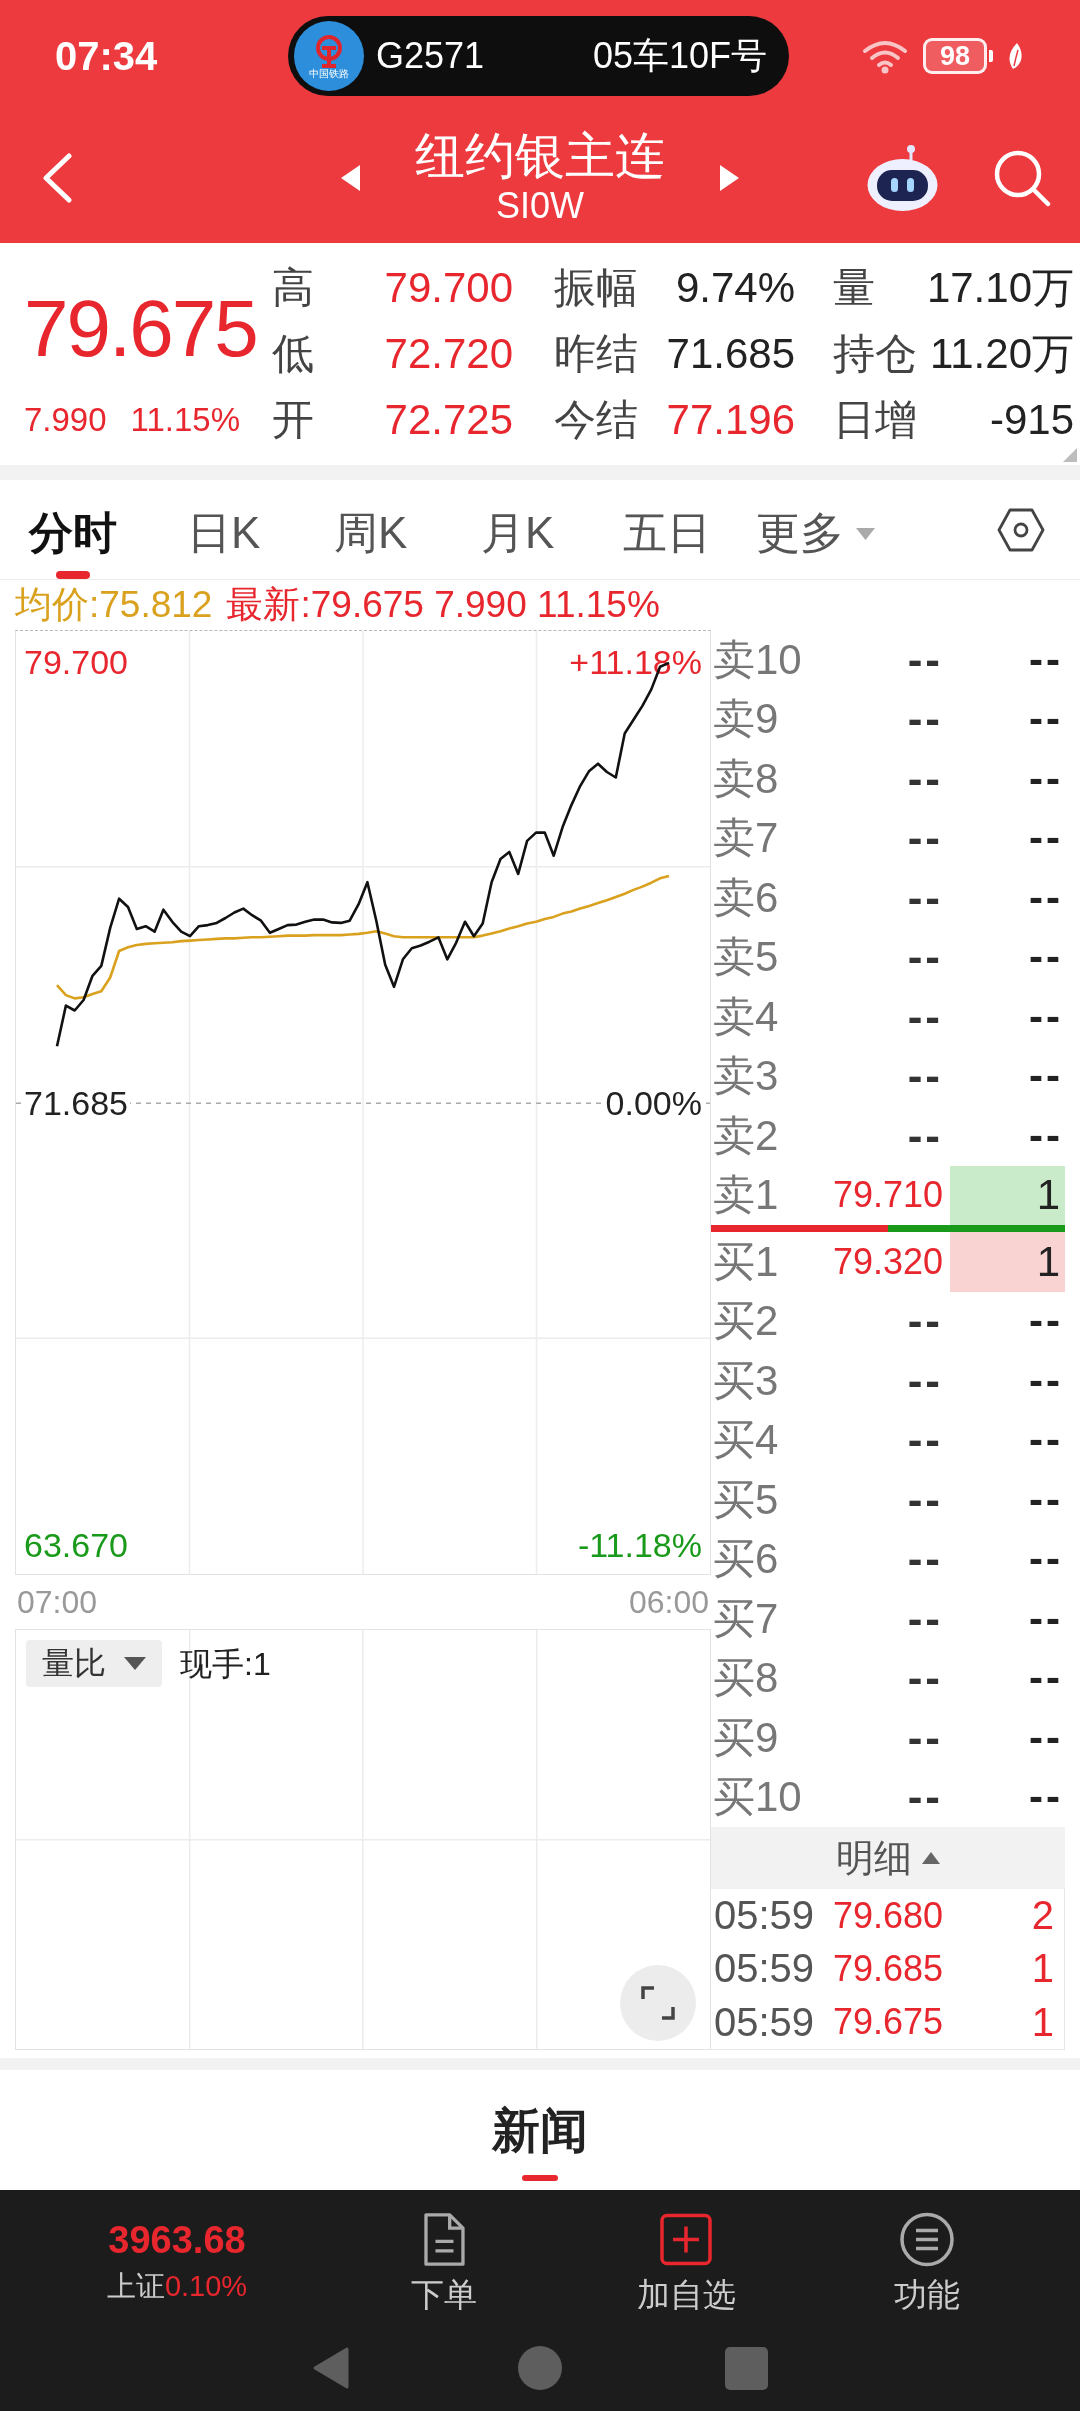 This screenshot has height=2411, width=1080. What do you see at coordinates (746, 838) in the screenshot?
I see `order-level-label: 卖7` at bounding box center [746, 838].